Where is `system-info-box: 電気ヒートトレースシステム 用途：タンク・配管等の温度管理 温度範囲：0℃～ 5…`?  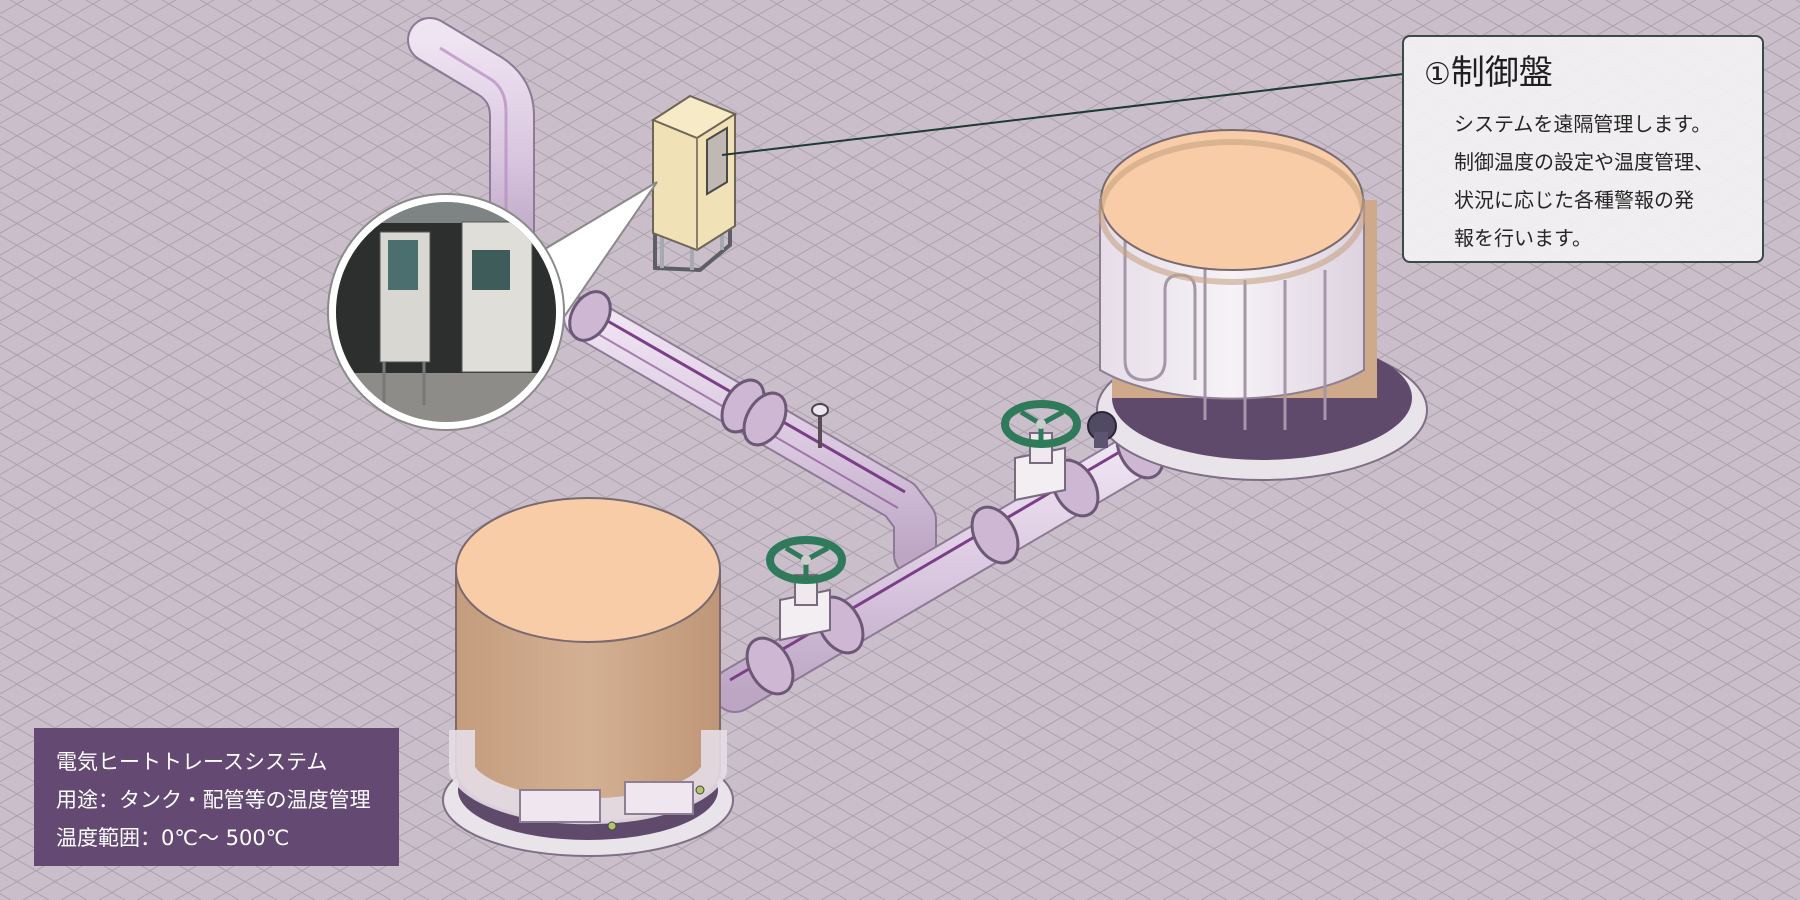 system-info-box: 電気ヒートトレースシステム 用途：タンク・配管等の温度管理 温度範囲：0℃～ 5… is located at coordinates (216, 797).